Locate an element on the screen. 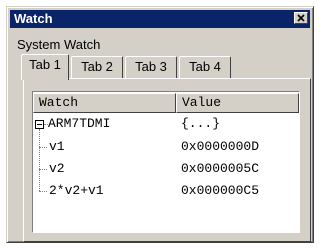 The width and height of the screenshot is (320, 249). tab-4-label: Tab 4 is located at coordinates (205, 66).